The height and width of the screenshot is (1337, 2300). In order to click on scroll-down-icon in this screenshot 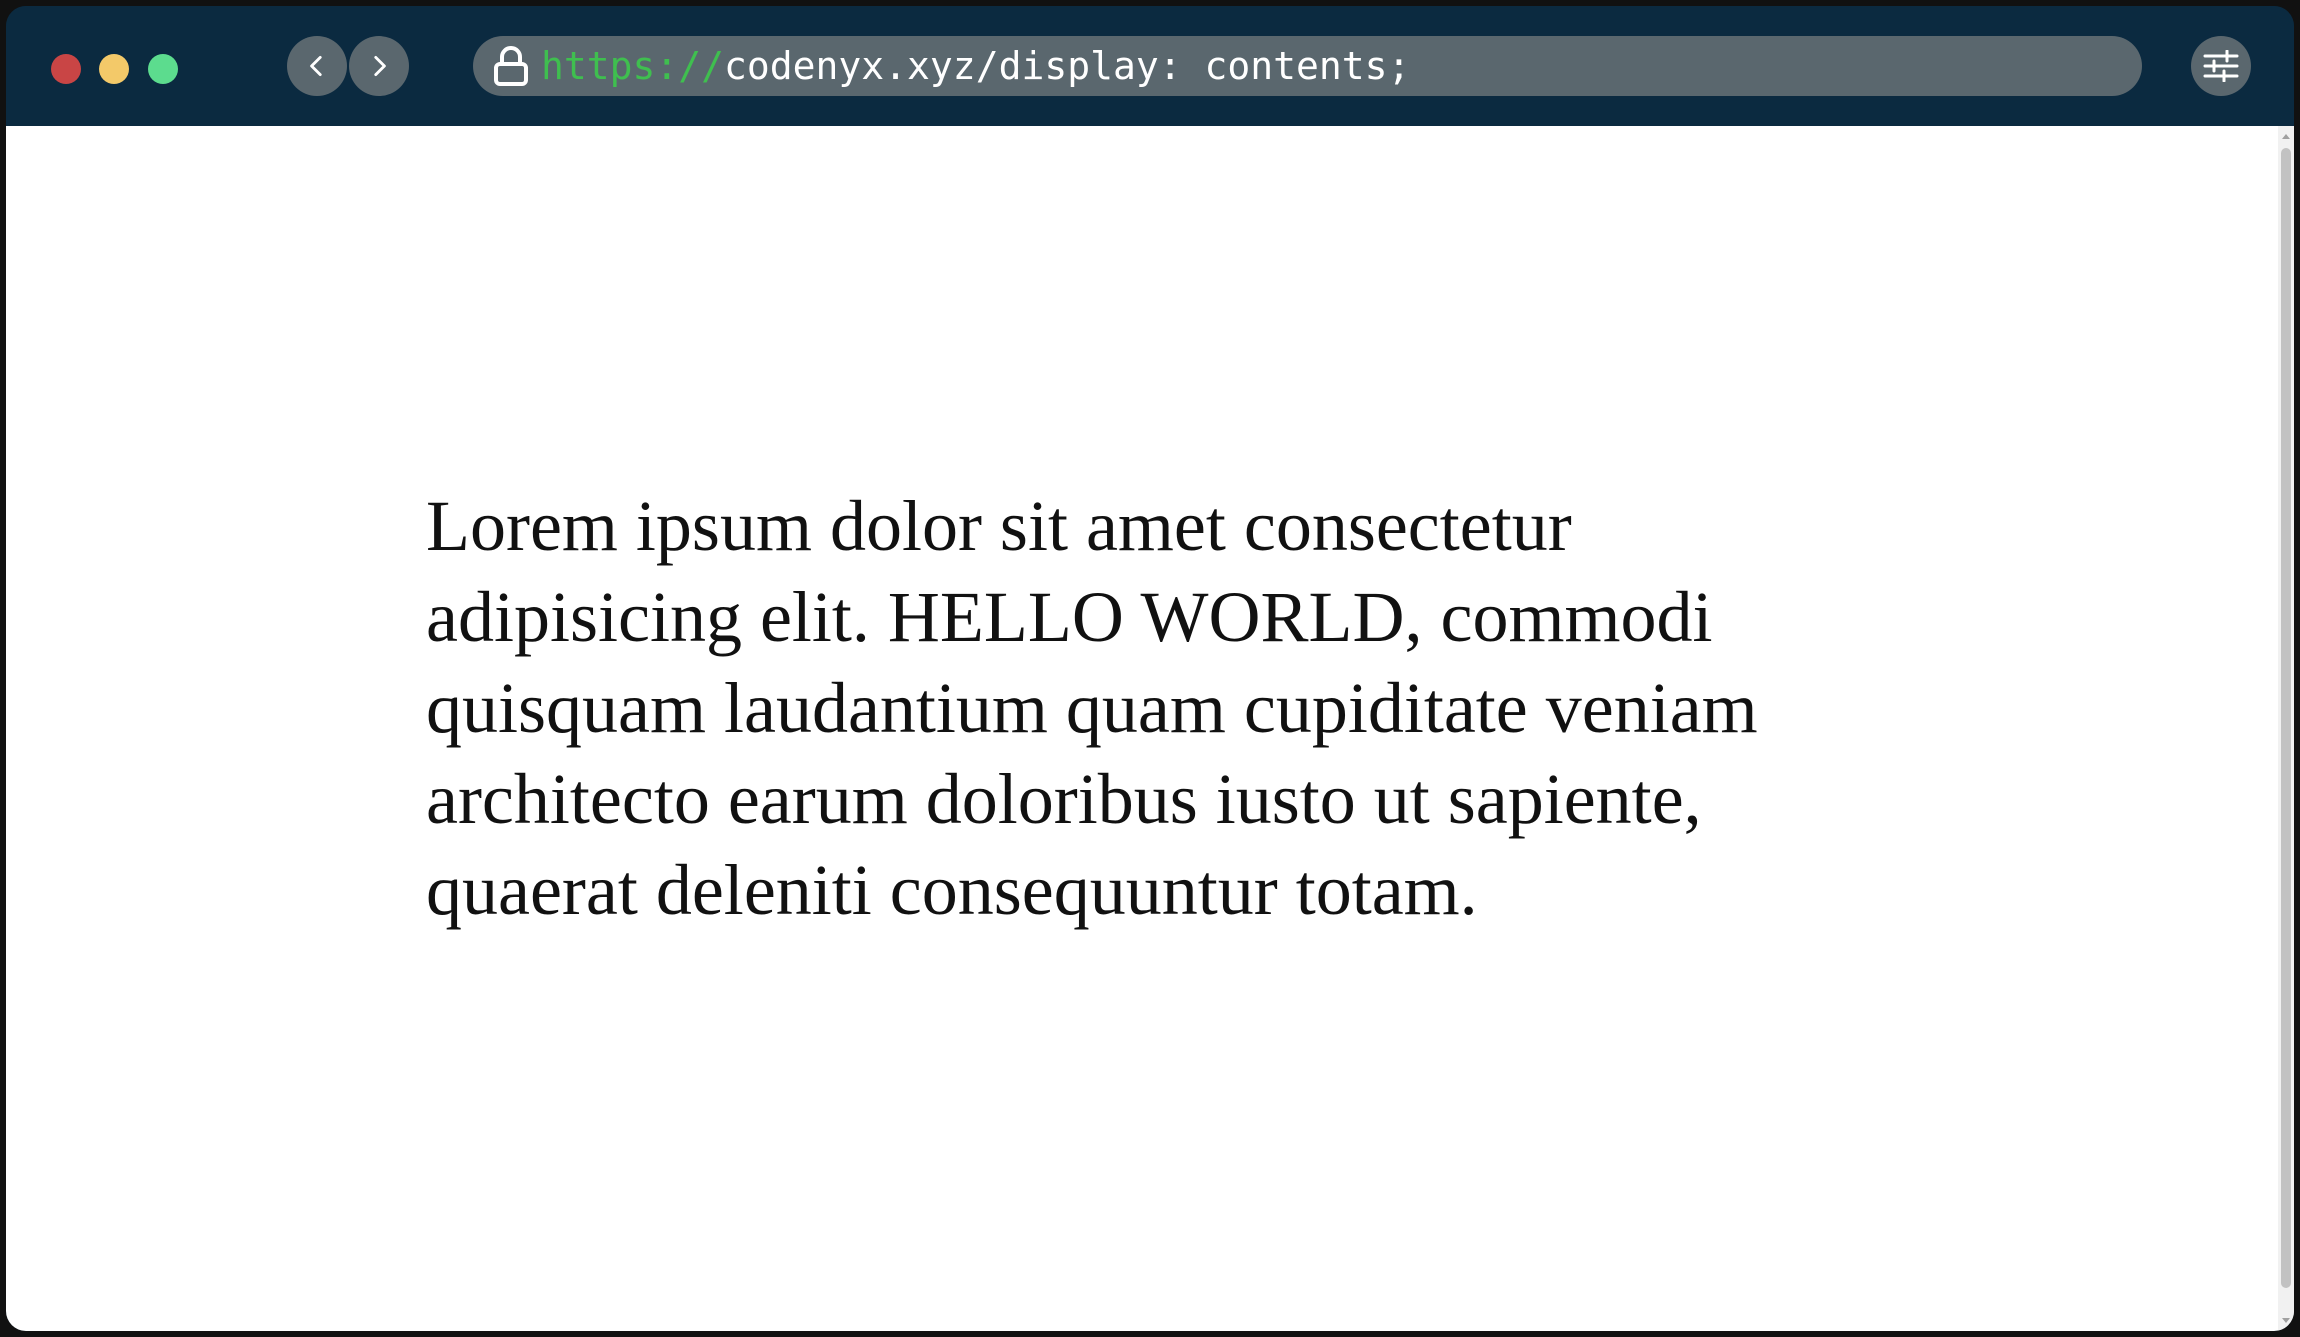, I will do `click(2286, 1320)`.